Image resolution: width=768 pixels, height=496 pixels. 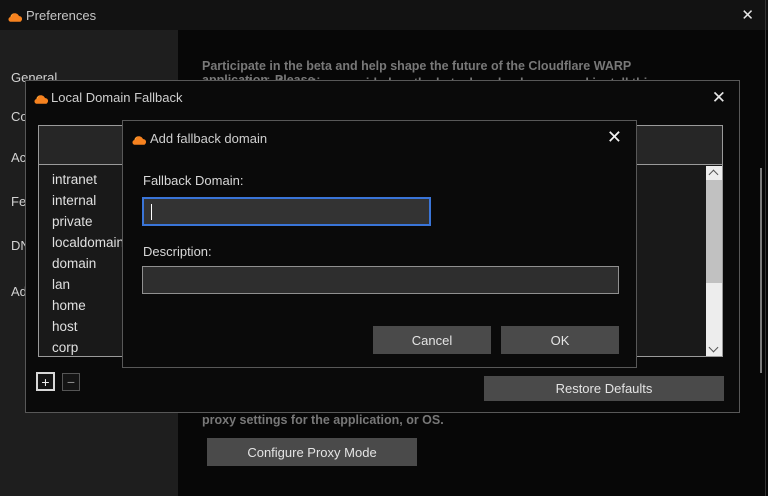 What do you see at coordinates (713, 174) in the screenshot?
I see `scroll-up-icon` at bounding box center [713, 174].